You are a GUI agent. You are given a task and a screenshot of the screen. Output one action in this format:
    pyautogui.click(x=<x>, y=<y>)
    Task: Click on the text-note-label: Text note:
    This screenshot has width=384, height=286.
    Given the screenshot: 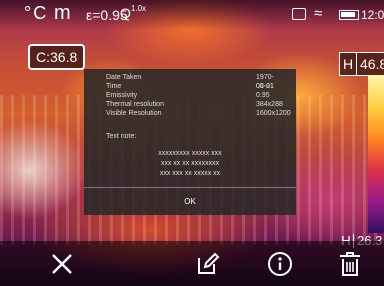 What is the action you would take?
    pyautogui.click(x=121, y=136)
    